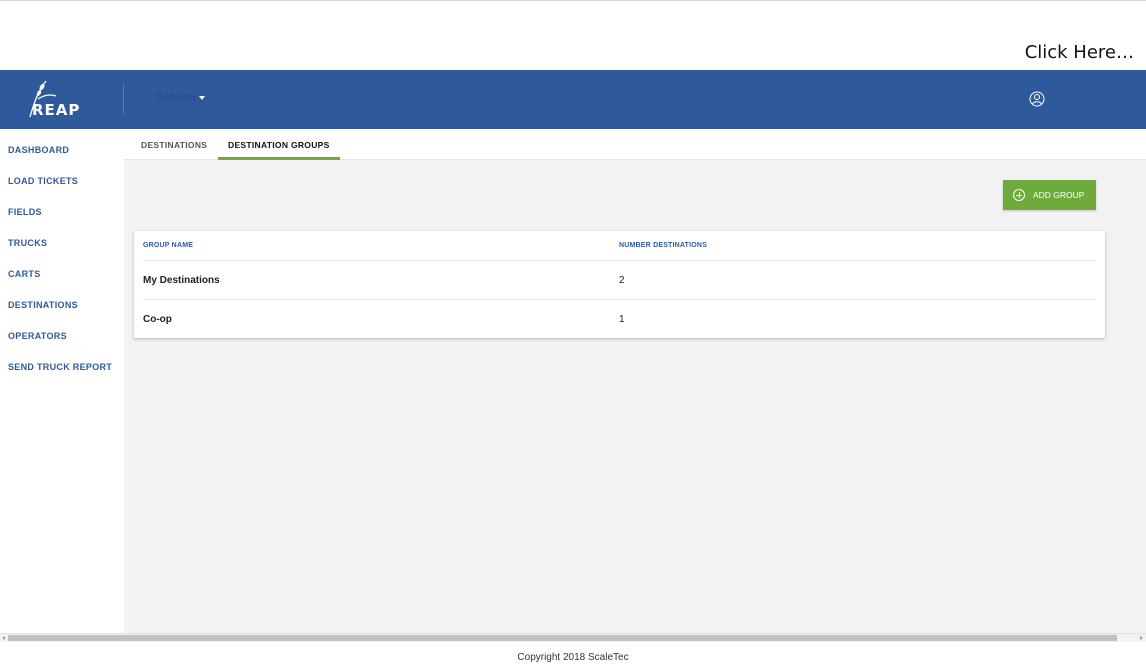  I want to click on table-row: My Destinations 2, so click(619, 280).